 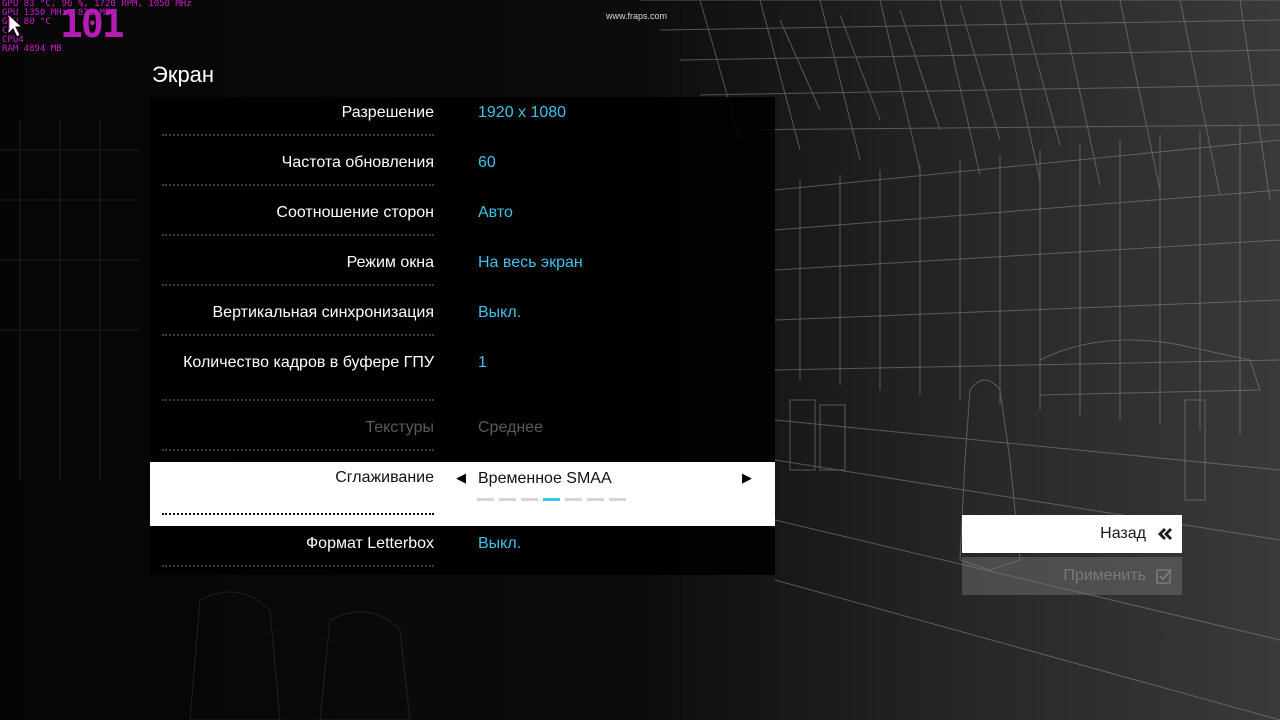 What do you see at coordinates (399, 427) in the screenshot?
I see `setting-label: Текстуры` at bounding box center [399, 427].